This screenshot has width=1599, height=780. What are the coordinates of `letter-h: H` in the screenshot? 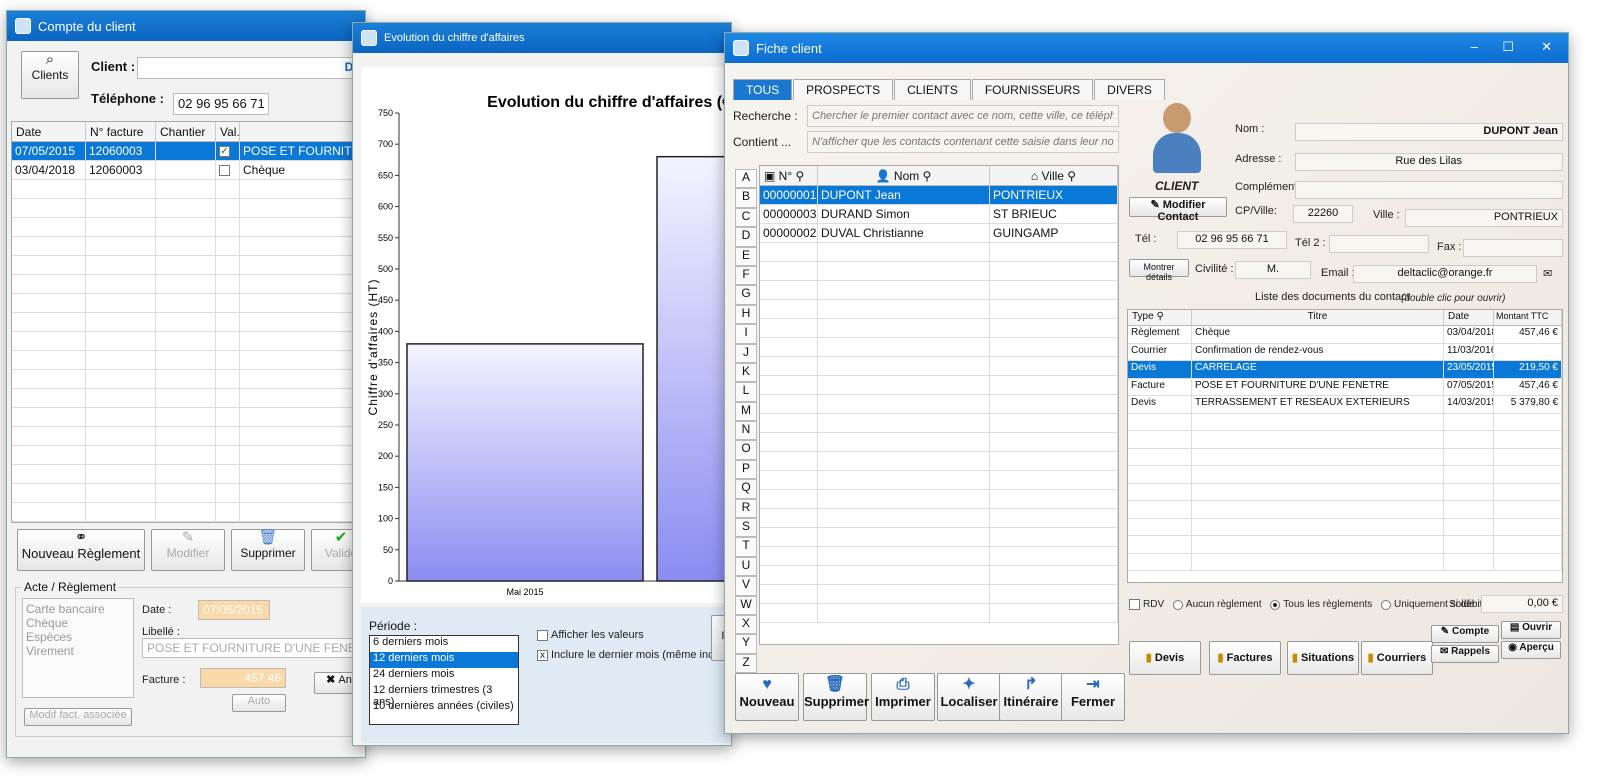 It's located at (746, 314).